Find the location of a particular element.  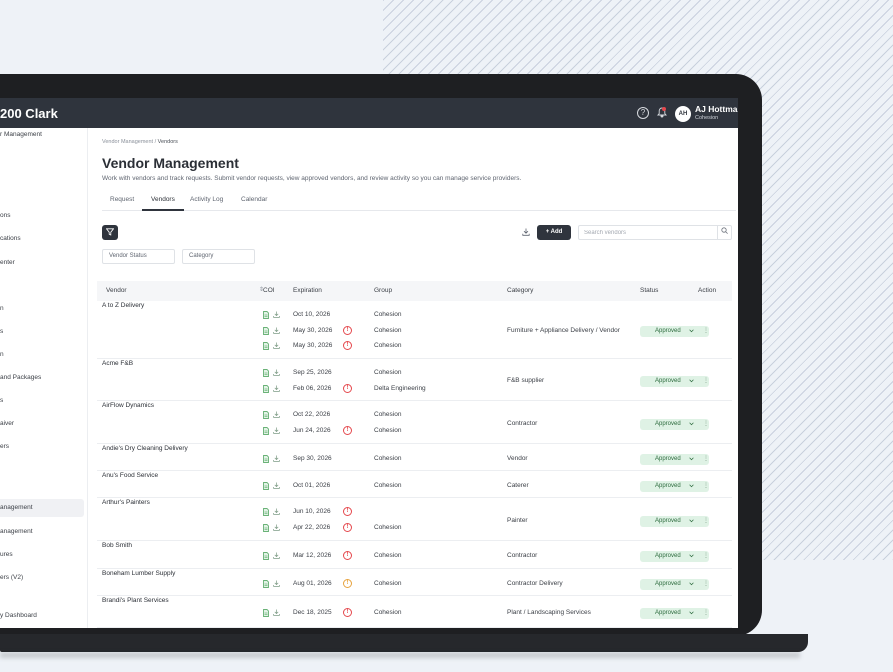

add-vendor-button: + Add is located at coordinates (554, 232).